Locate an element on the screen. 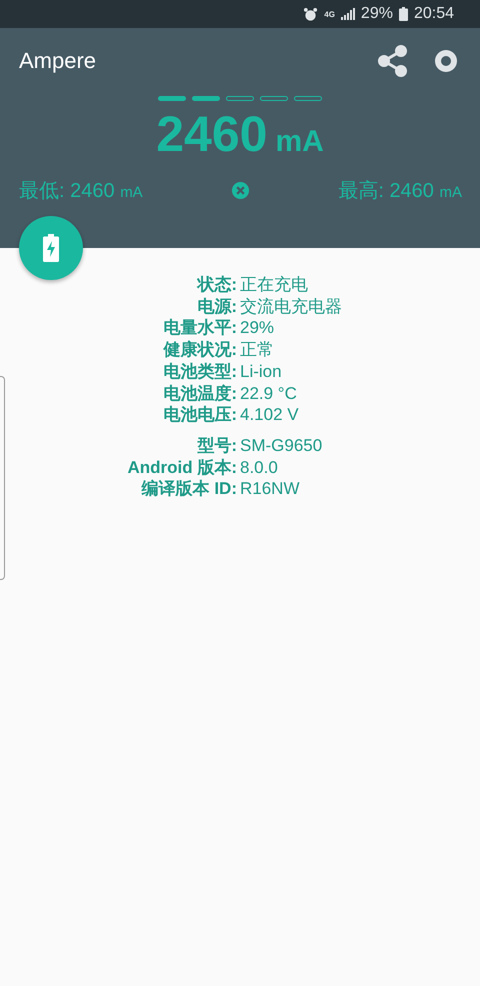  info-value: SM-G9650 is located at coordinates (282, 445).